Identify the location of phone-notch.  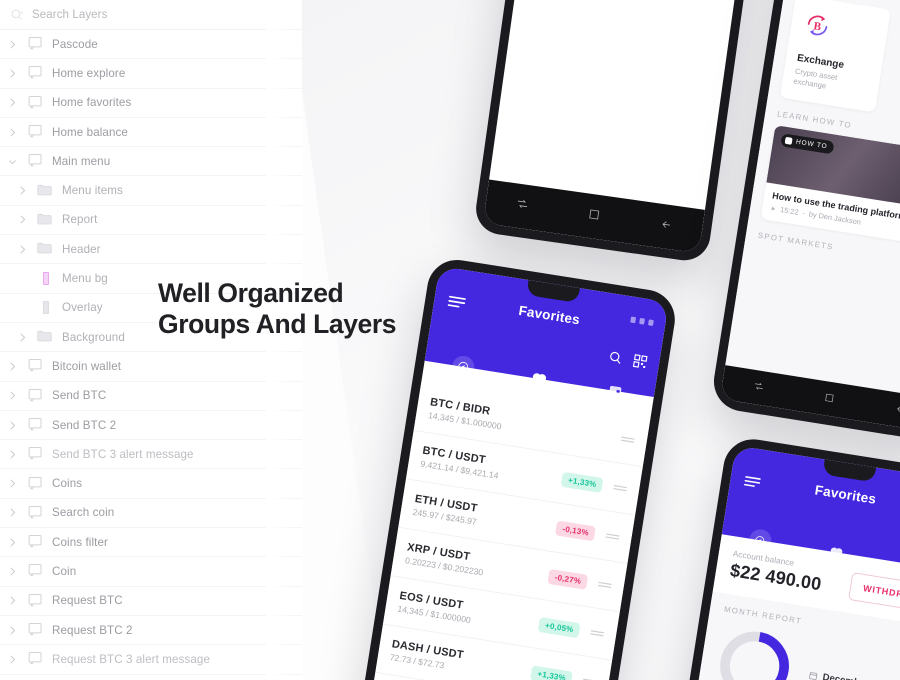
(849, 471).